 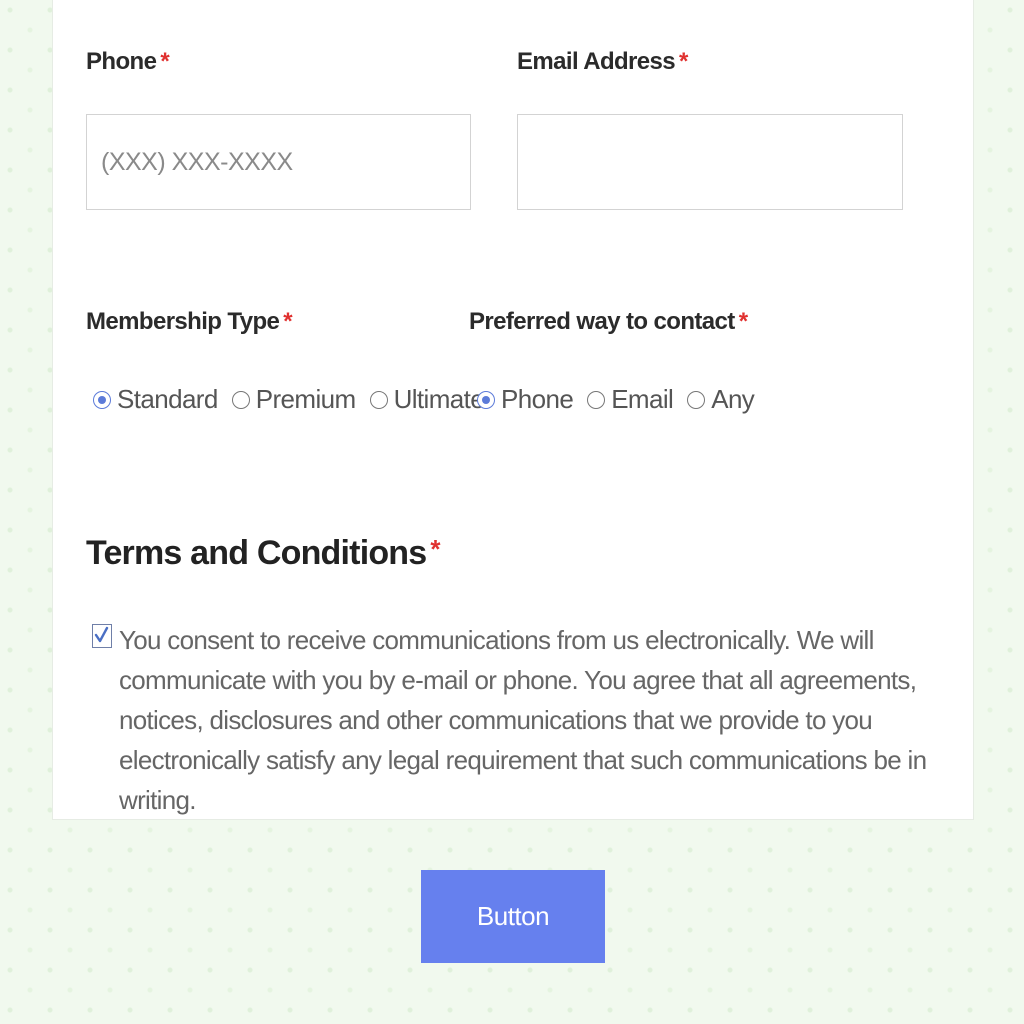 I want to click on email-label: Email Address *, so click(x=602, y=62).